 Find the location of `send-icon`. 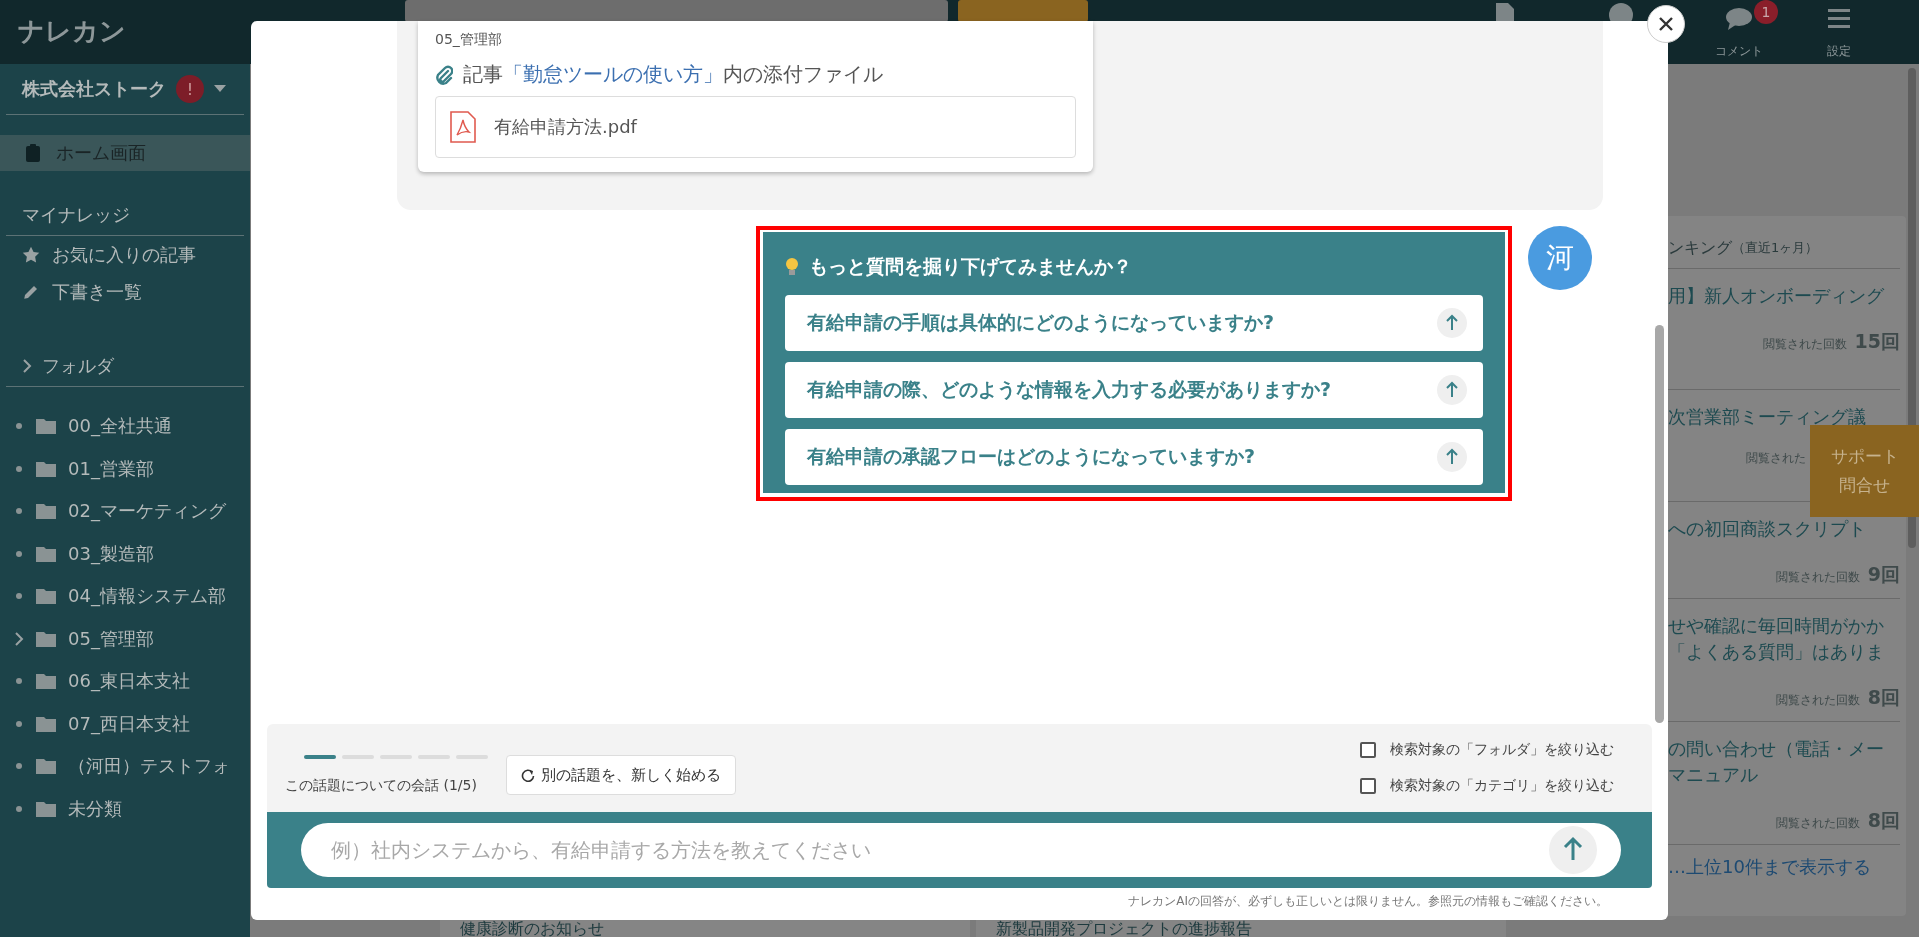

send-icon is located at coordinates (1573, 850).